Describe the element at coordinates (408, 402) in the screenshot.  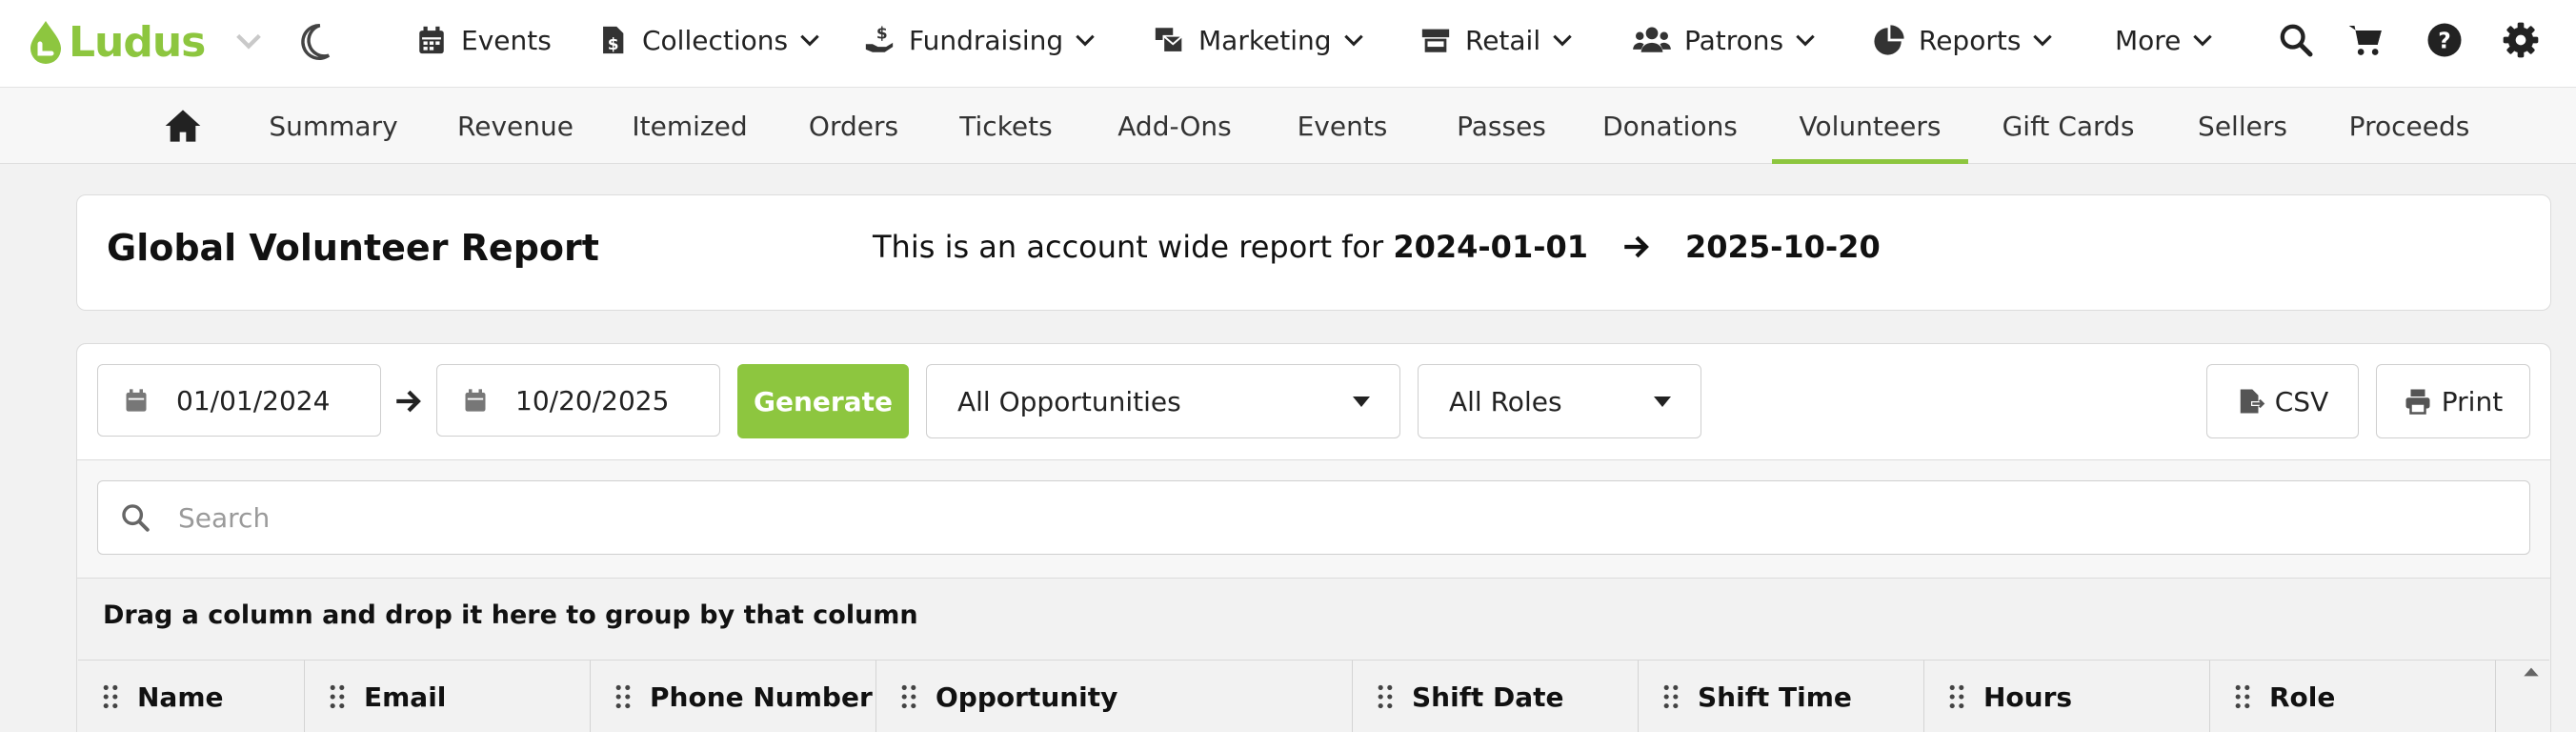
I see `arrow-right-icon` at that location.